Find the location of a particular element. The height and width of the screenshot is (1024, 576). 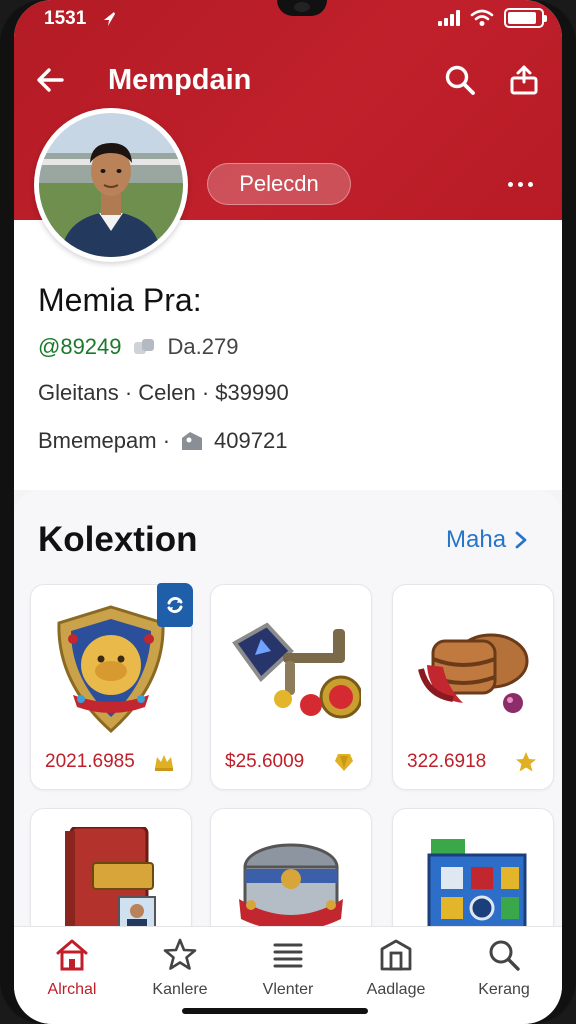

item-price: $25.6009 is located at coordinates (265, 761).